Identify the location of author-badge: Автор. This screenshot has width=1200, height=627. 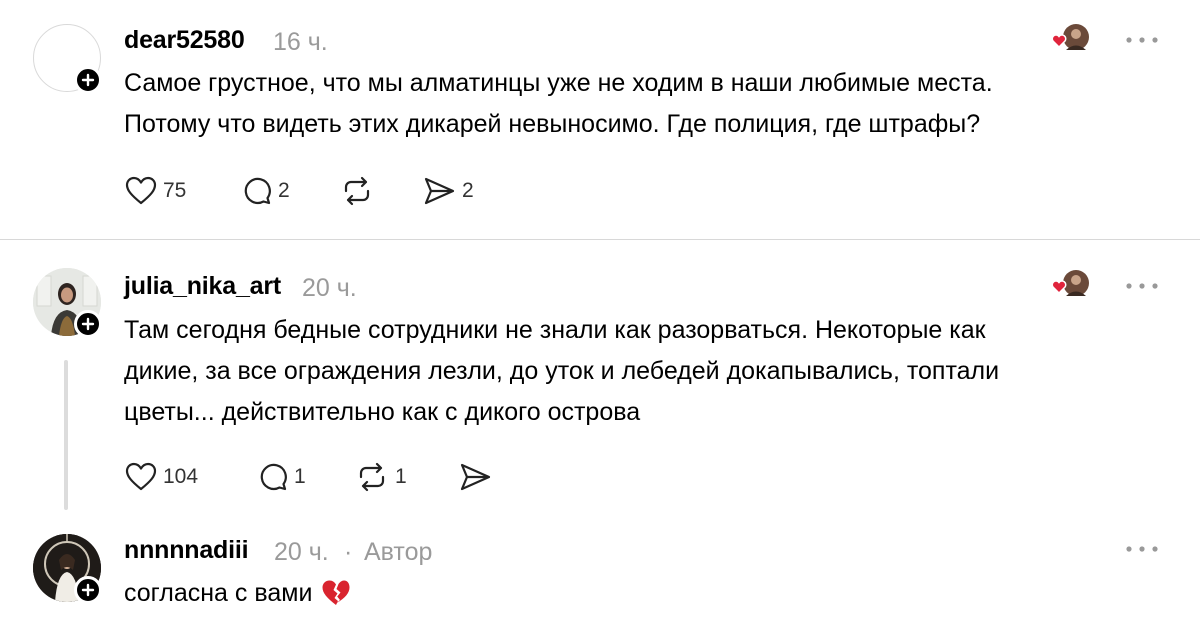
(398, 552).